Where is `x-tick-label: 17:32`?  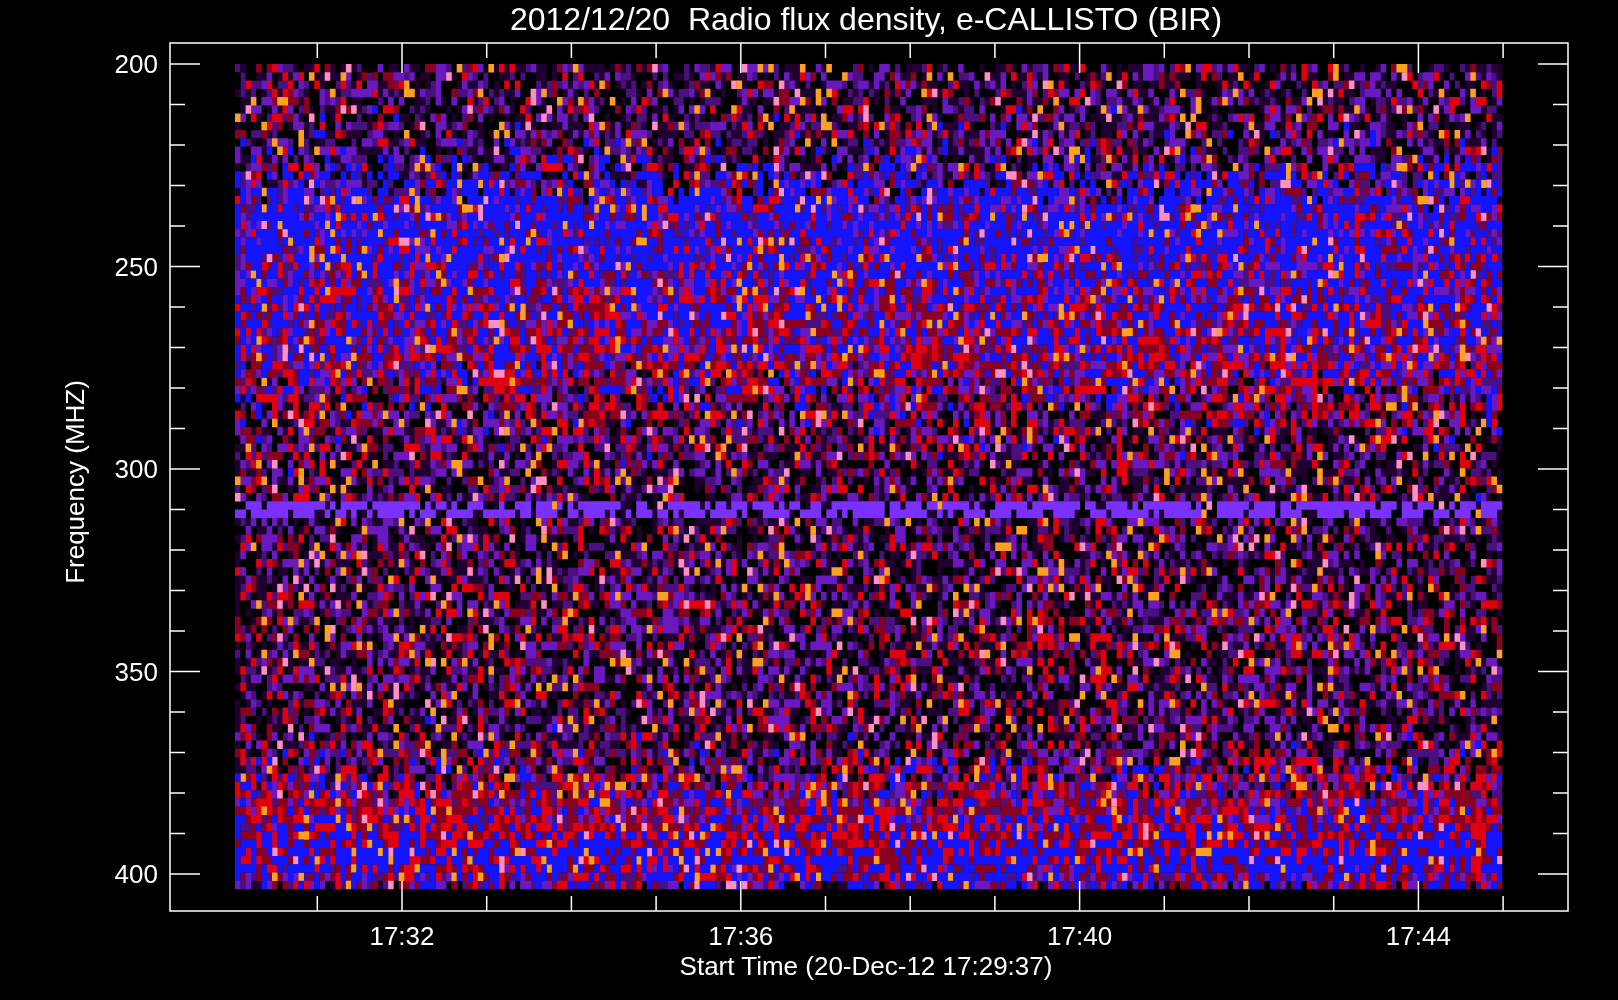 x-tick-label: 17:32 is located at coordinates (402, 936).